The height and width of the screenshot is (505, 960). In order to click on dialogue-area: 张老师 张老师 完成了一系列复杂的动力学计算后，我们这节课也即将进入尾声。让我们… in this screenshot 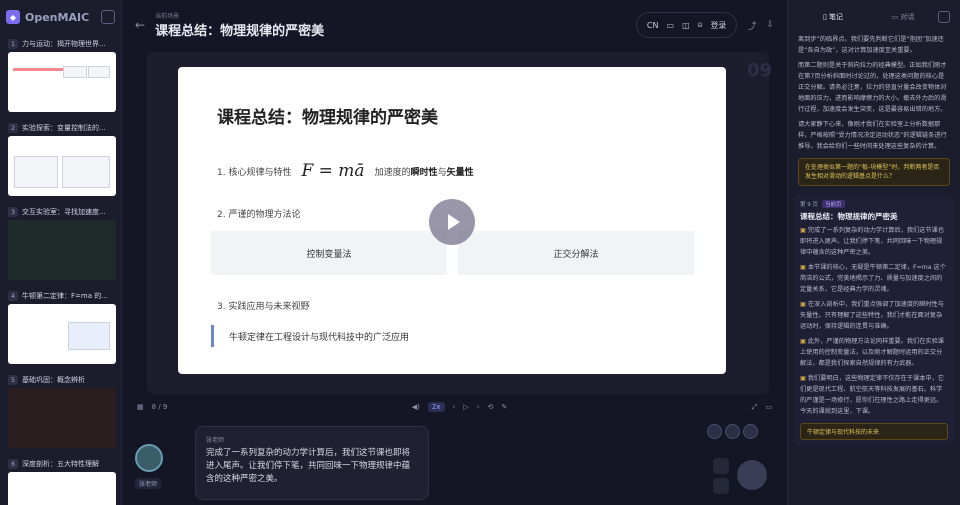, I will do `click(454, 460)`.